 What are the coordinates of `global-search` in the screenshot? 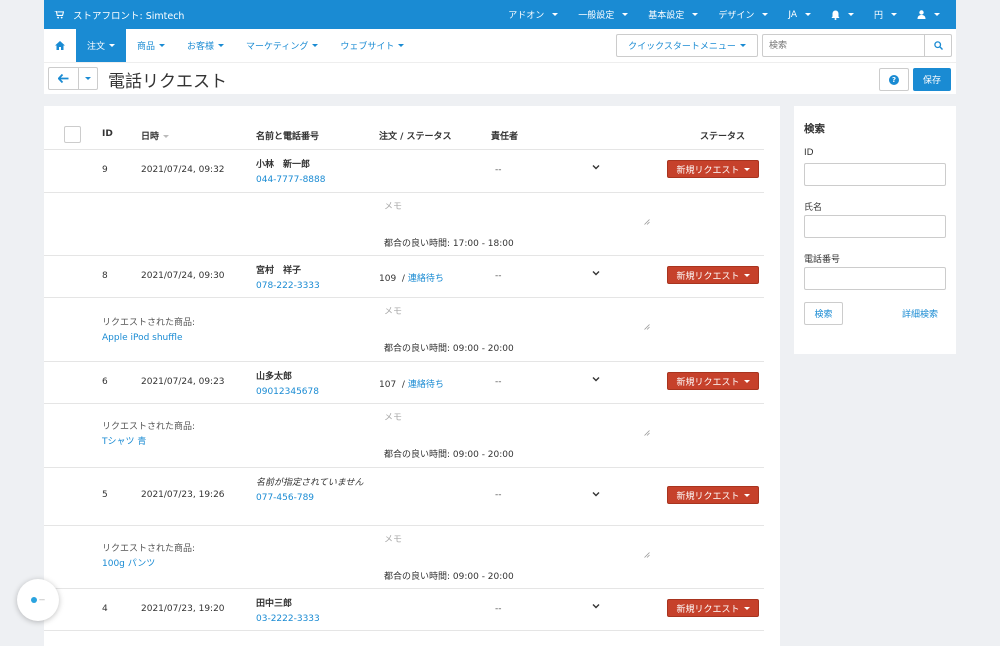 It's located at (857, 45).